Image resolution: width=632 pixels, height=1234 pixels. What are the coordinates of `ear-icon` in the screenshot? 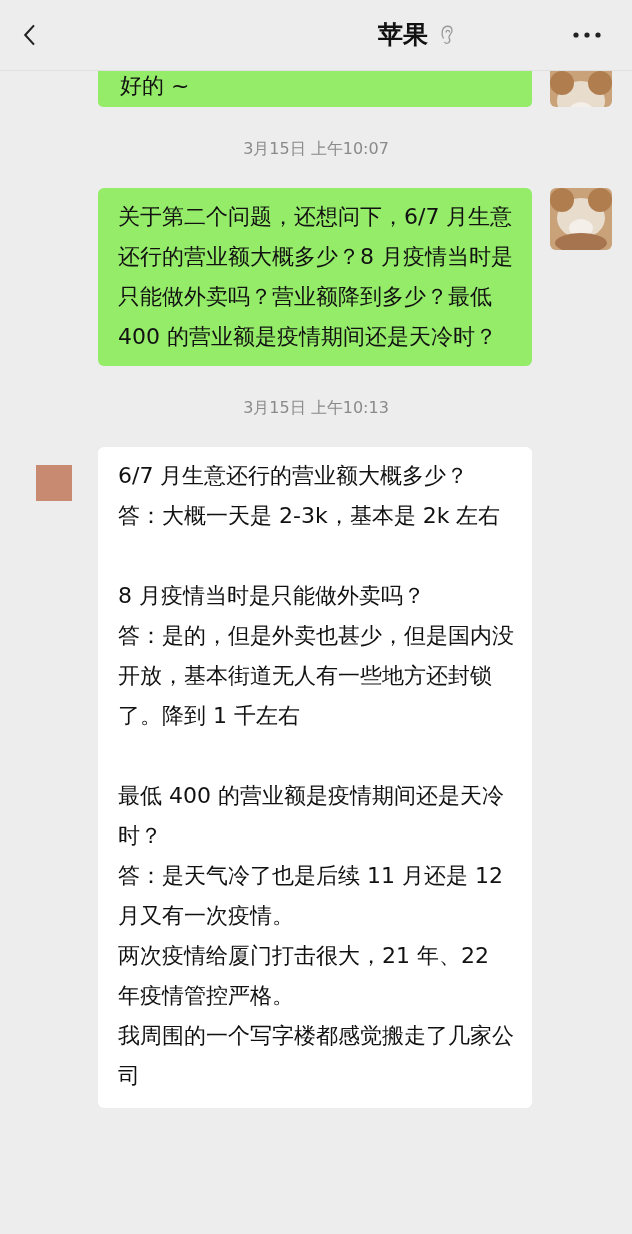 It's located at (447, 34).